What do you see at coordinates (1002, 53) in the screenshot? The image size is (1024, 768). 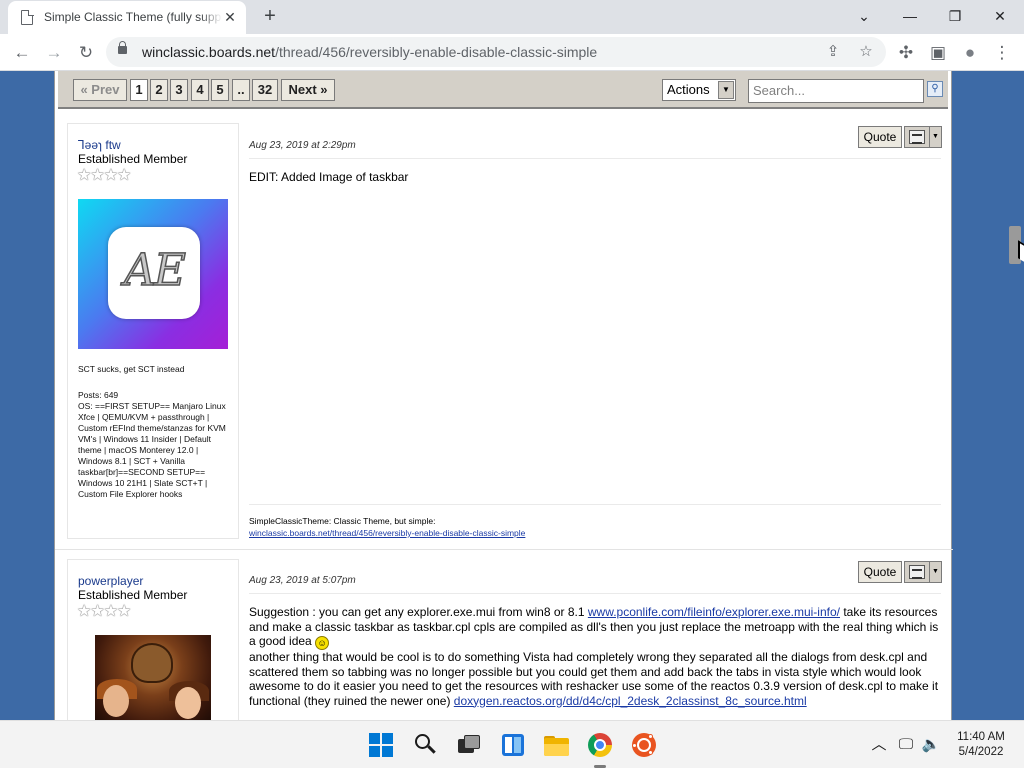 I see `browser-menu-icon: ⋮` at bounding box center [1002, 53].